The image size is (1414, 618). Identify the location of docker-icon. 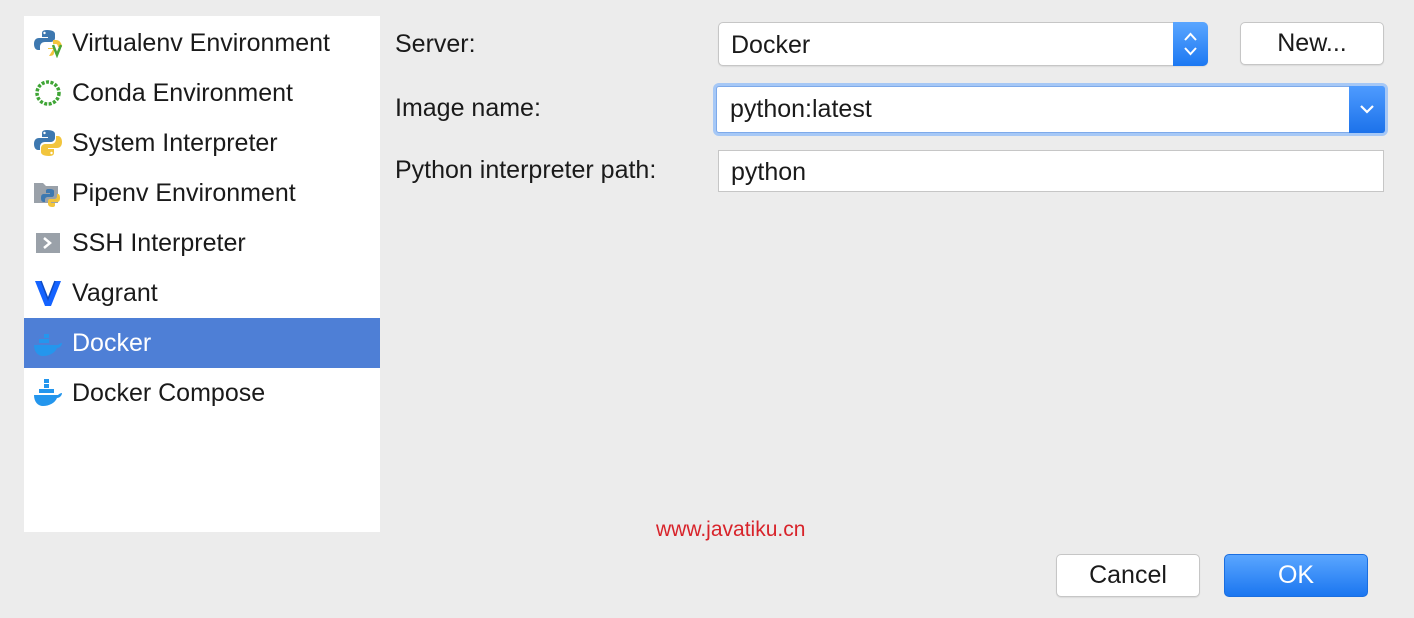
(48, 345).